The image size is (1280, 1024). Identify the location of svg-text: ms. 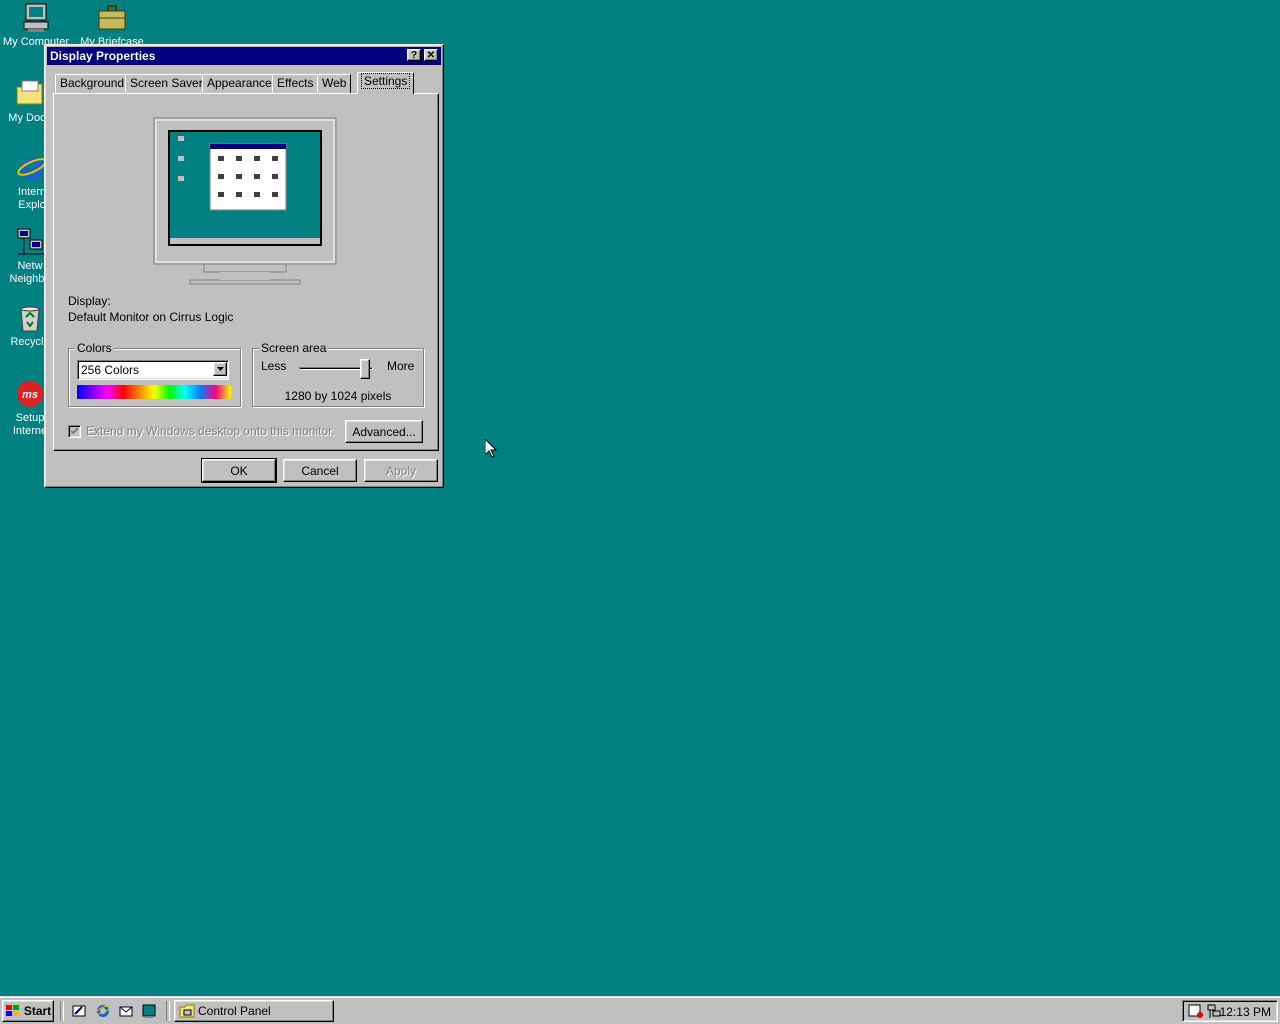
(30, 395).